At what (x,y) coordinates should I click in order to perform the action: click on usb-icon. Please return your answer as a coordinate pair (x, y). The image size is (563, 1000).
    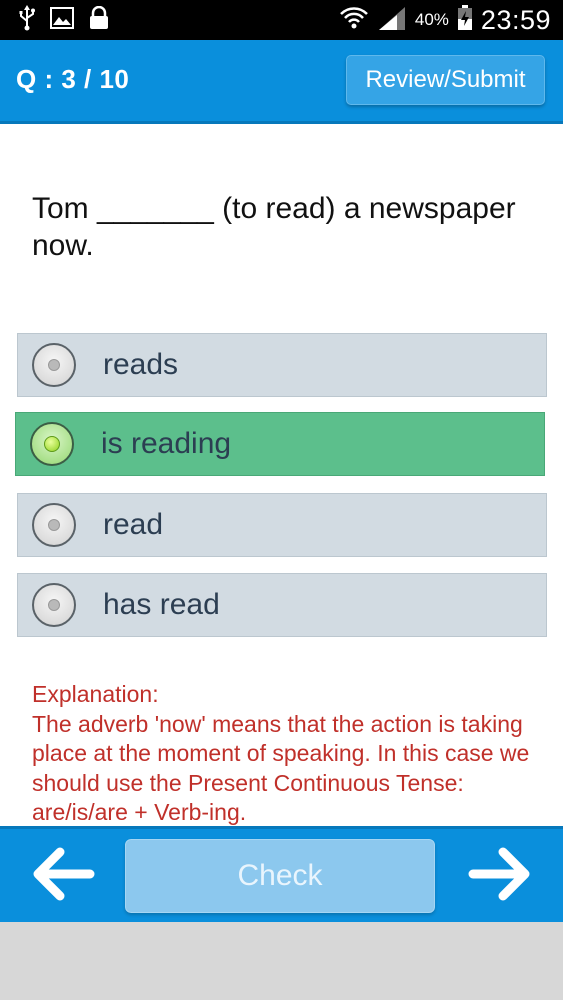
    Looking at the image, I should click on (27, 20).